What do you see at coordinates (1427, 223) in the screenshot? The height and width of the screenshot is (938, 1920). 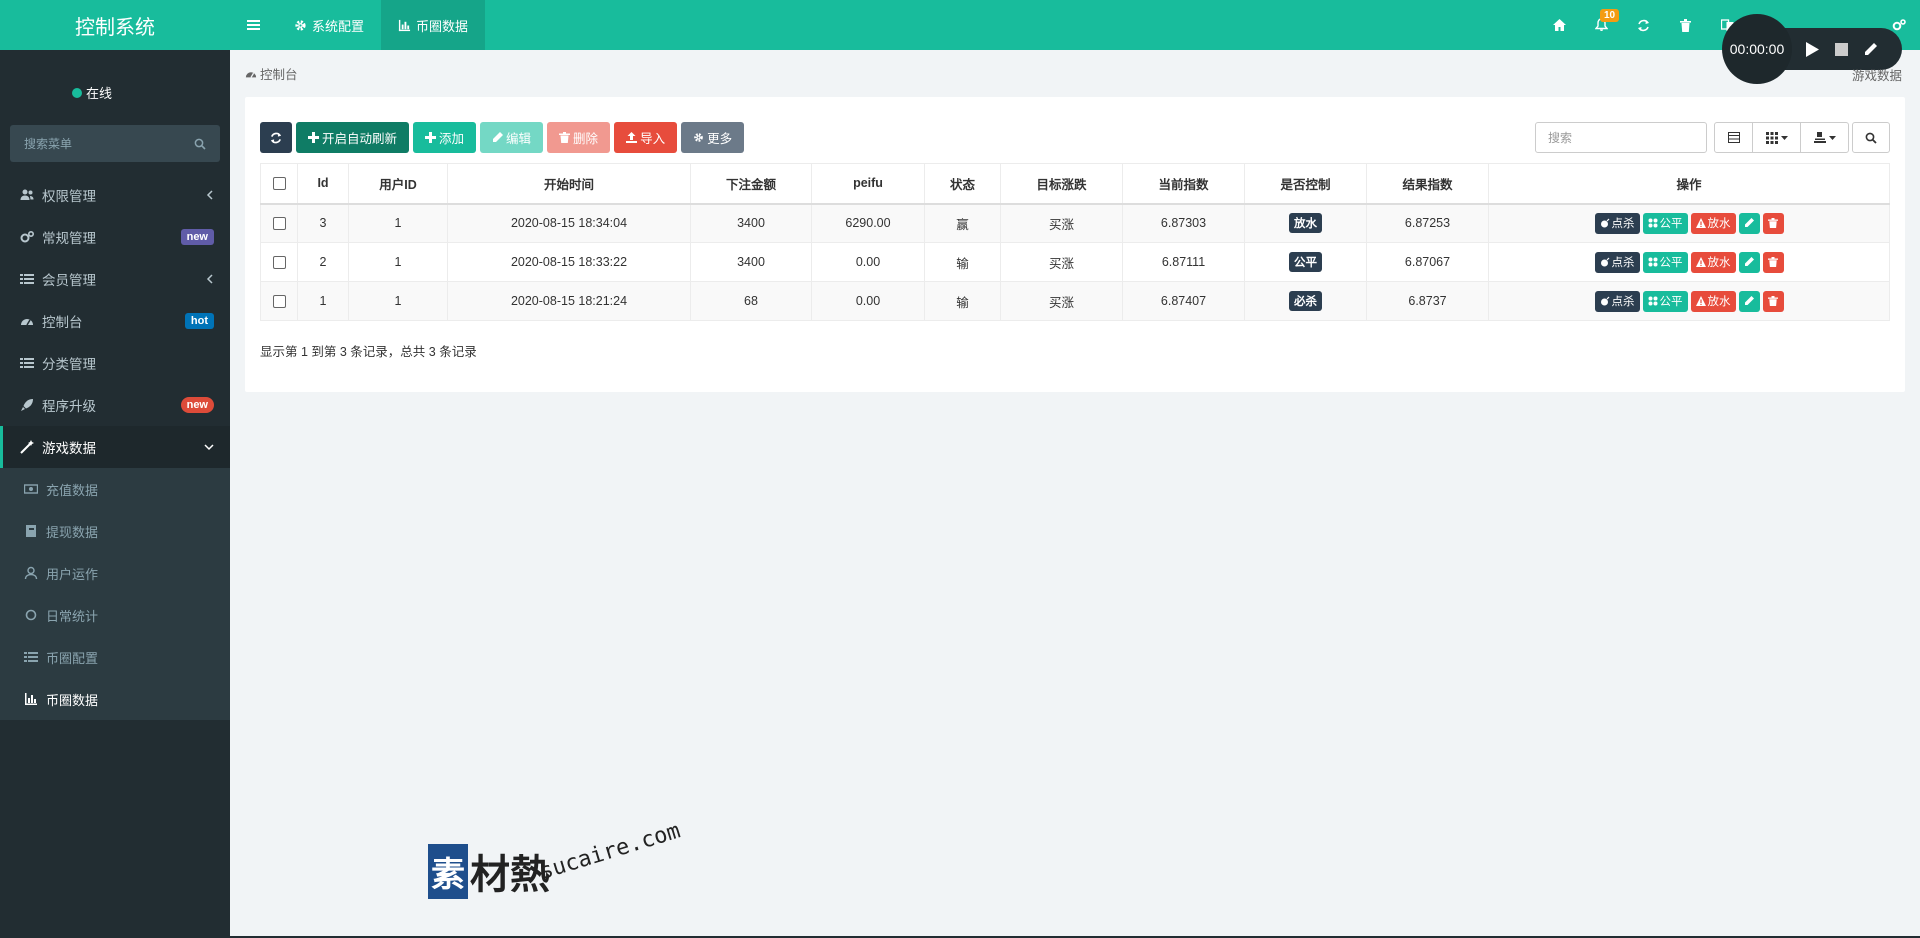 I see `cell-result-index: 6.87253` at bounding box center [1427, 223].